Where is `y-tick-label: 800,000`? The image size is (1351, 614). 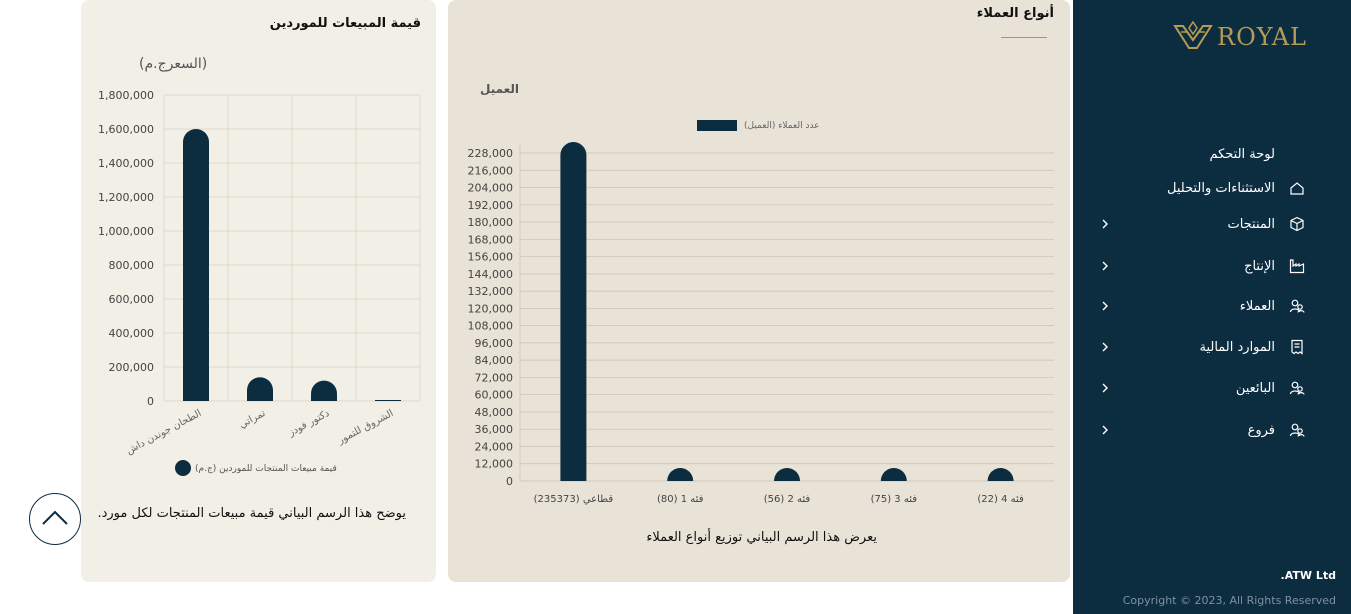 y-tick-label: 800,000 is located at coordinates (132, 265).